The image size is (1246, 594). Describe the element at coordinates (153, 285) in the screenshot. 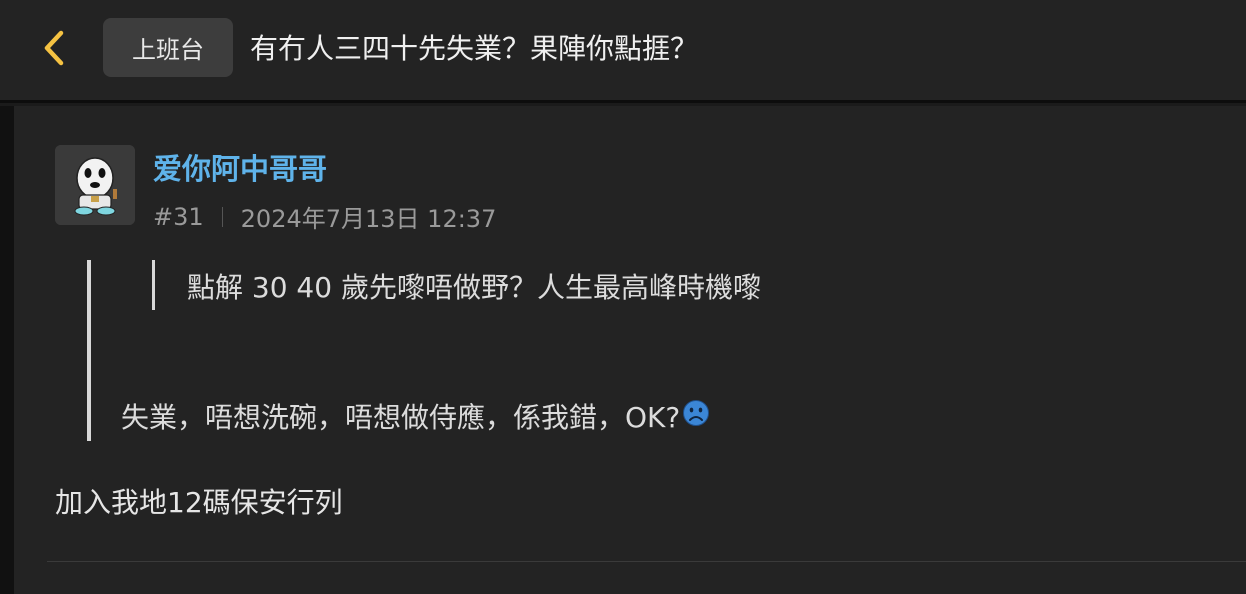

I see `nested-quote-bar` at that location.